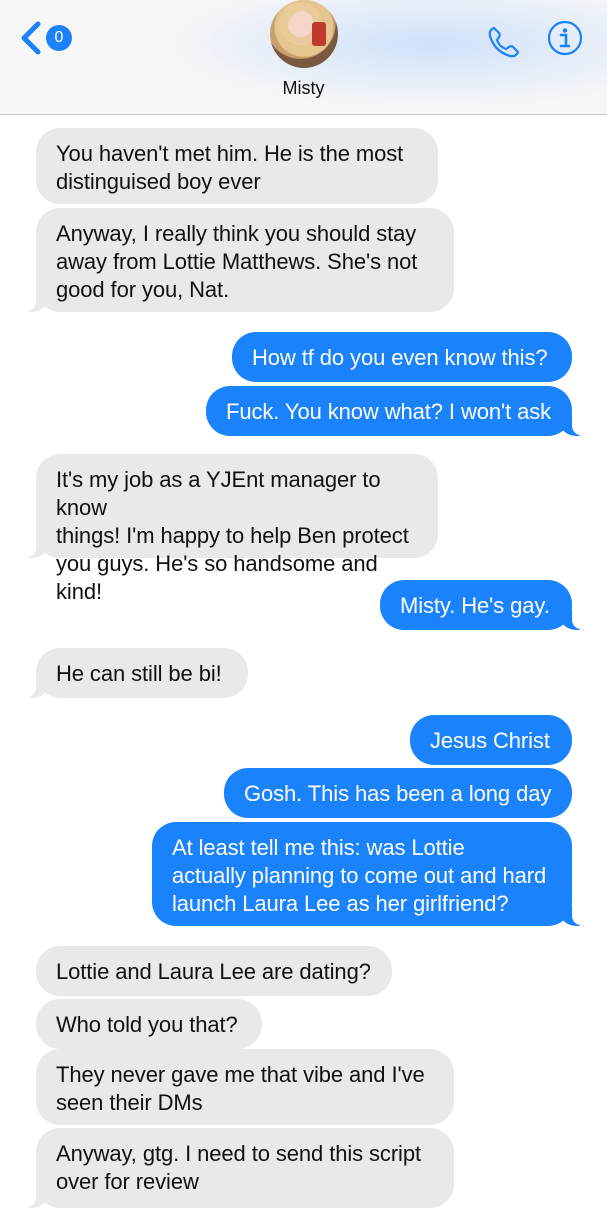  I want to click on message-text: Fuck. You know what? I won't ask, so click(389, 411).